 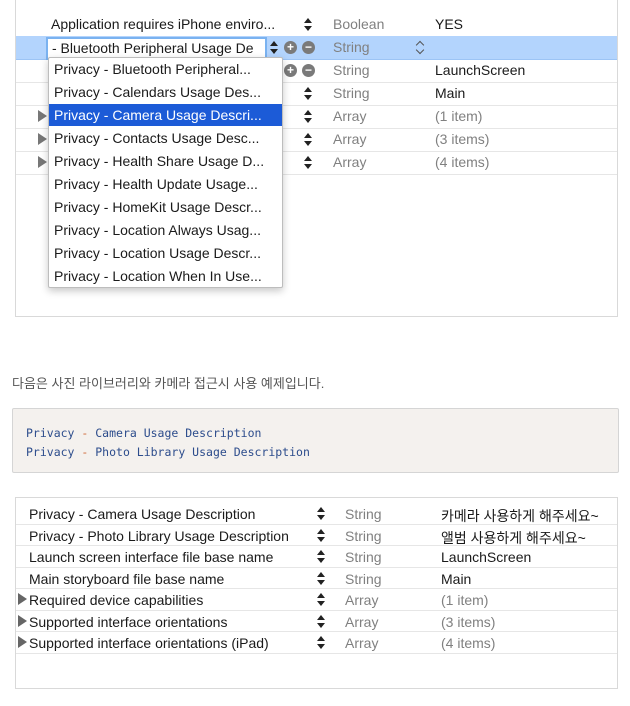 What do you see at coordinates (116, 600) in the screenshot?
I see `row-key: Required device capabilities` at bounding box center [116, 600].